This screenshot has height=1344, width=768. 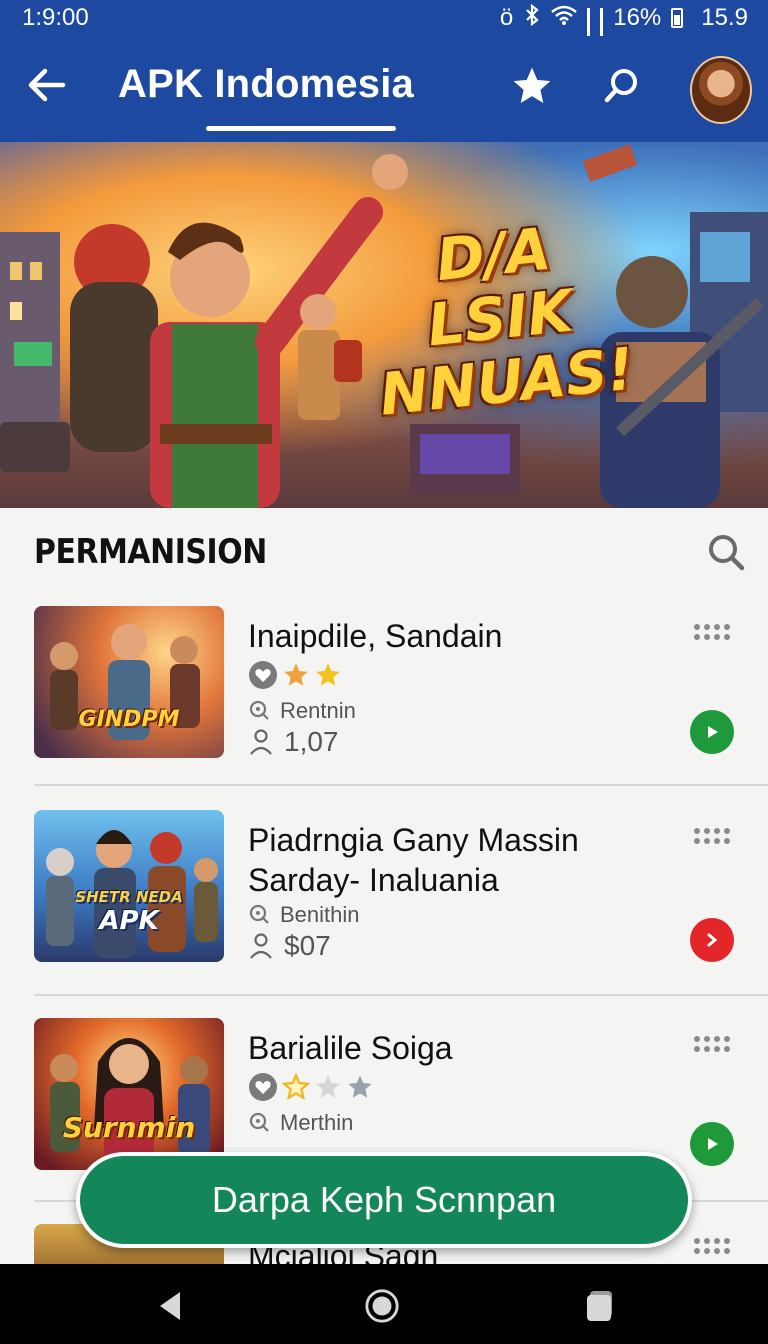 I want to click on price-label: 1,07, so click(x=311, y=741).